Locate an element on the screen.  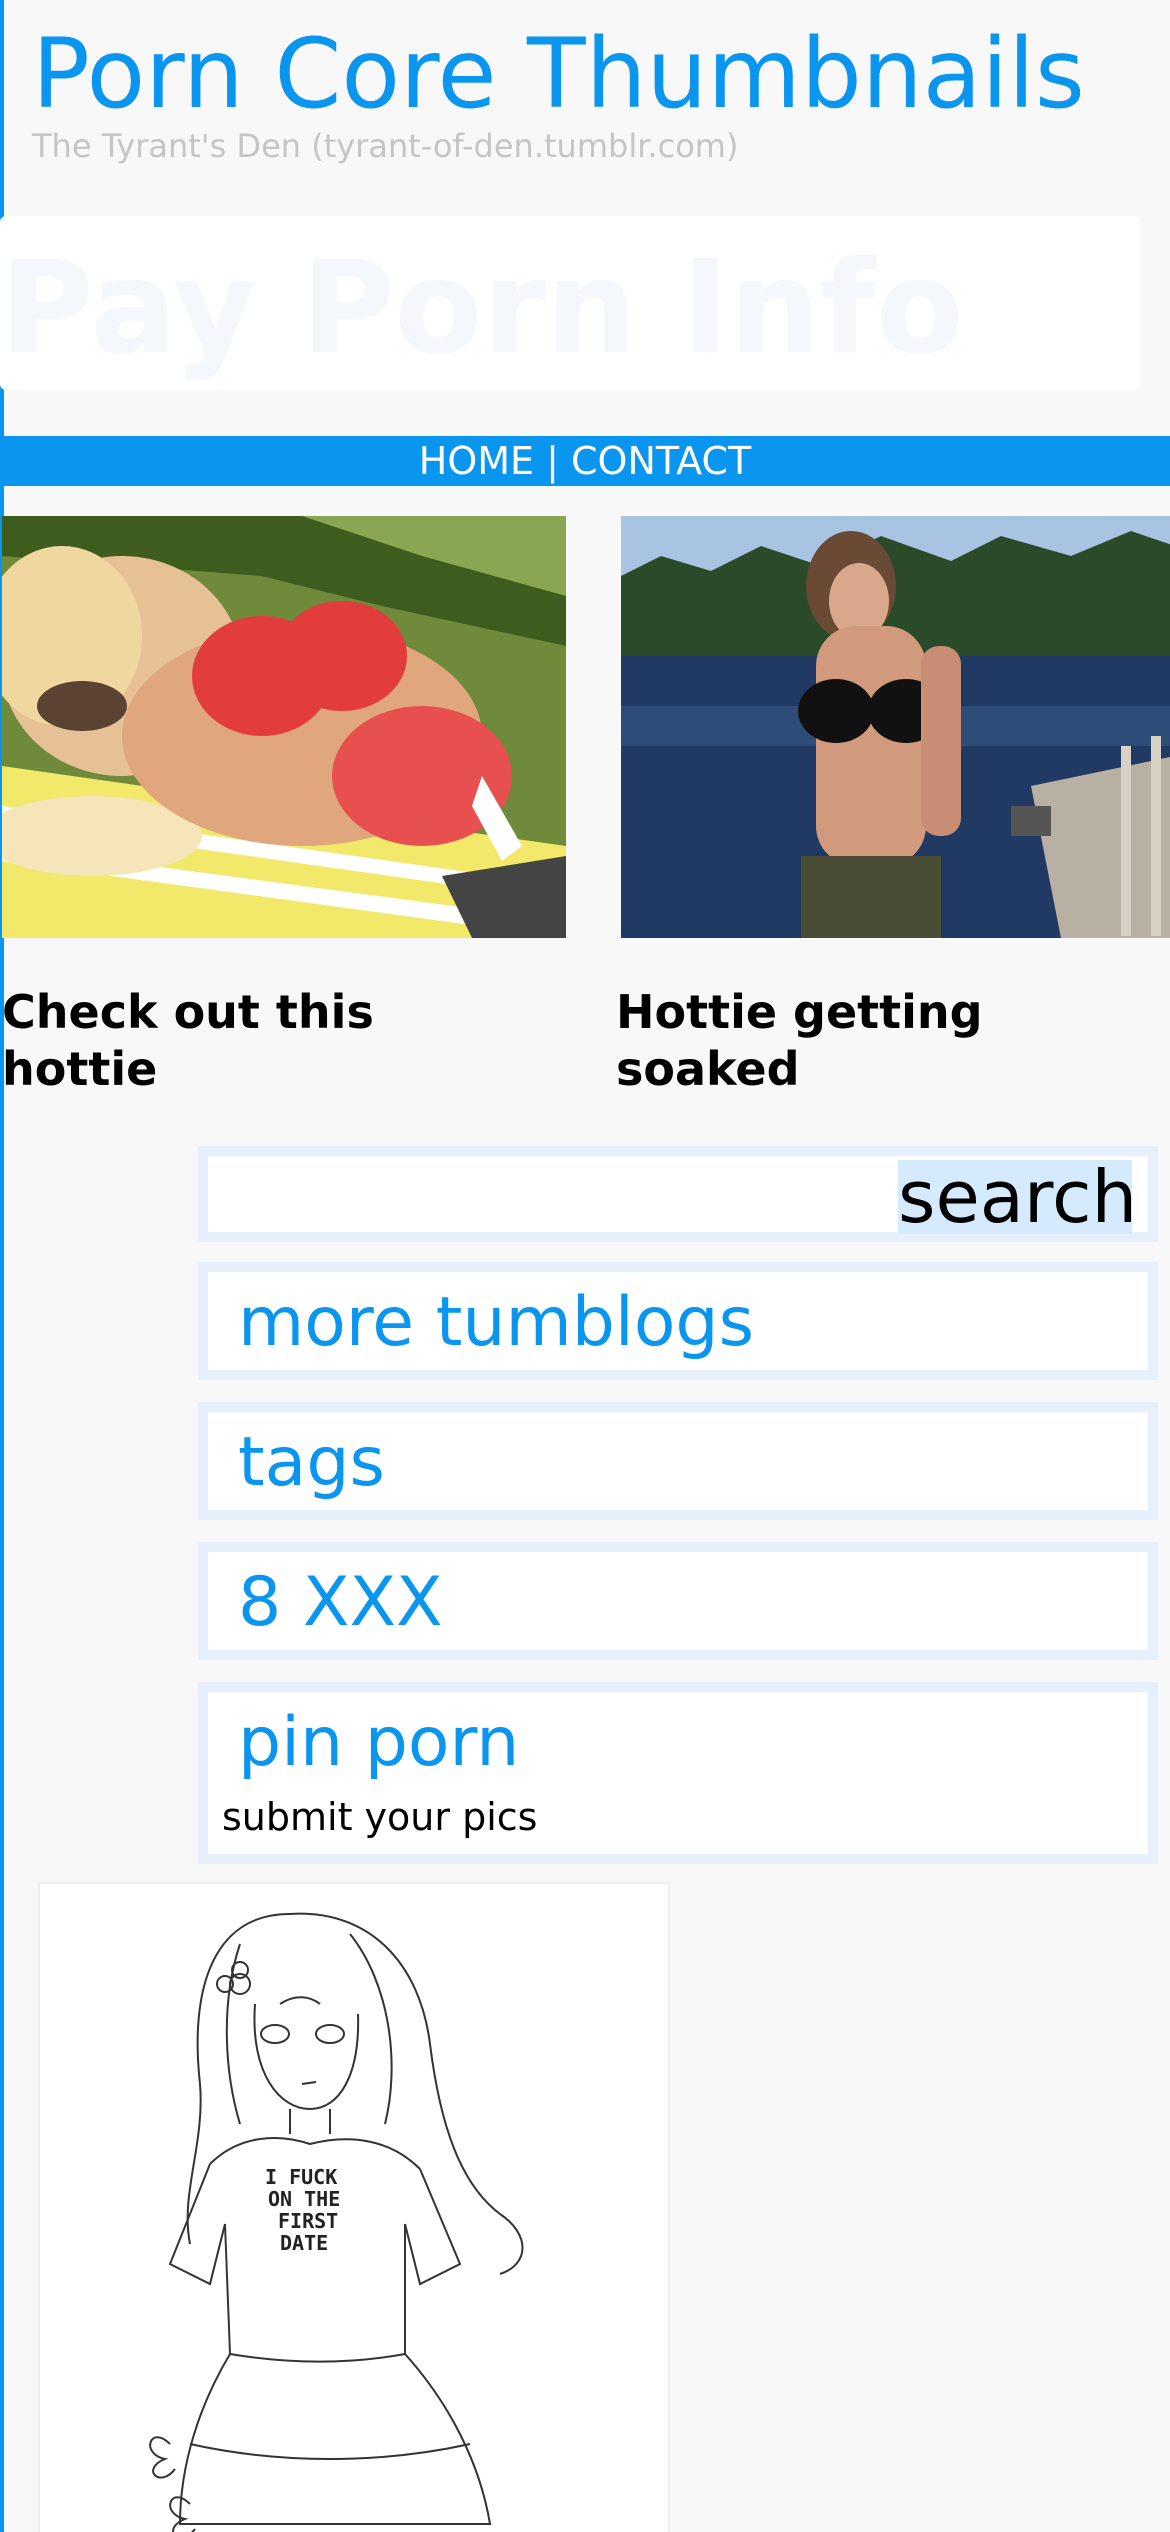
post-thumbnail-1-image is located at coordinates (284, 727).